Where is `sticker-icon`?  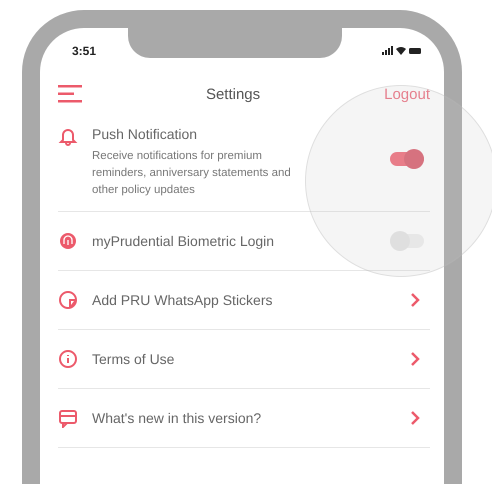
sticker-icon is located at coordinates (68, 300).